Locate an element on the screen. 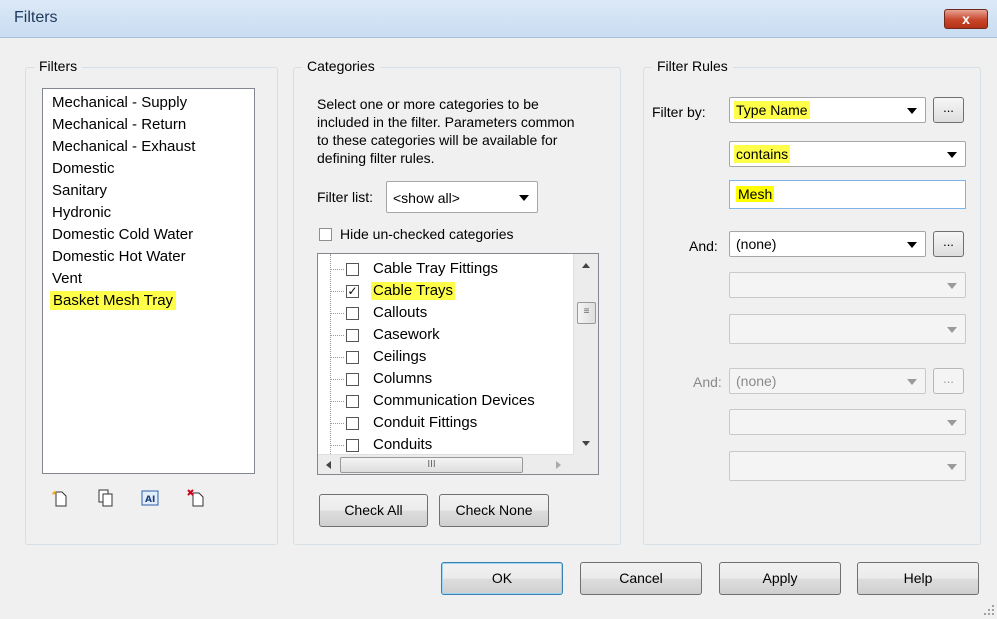 Image resolution: width=997 pixels, height=619 pixels. category-row: Columns is located at coordinates (448, 379).